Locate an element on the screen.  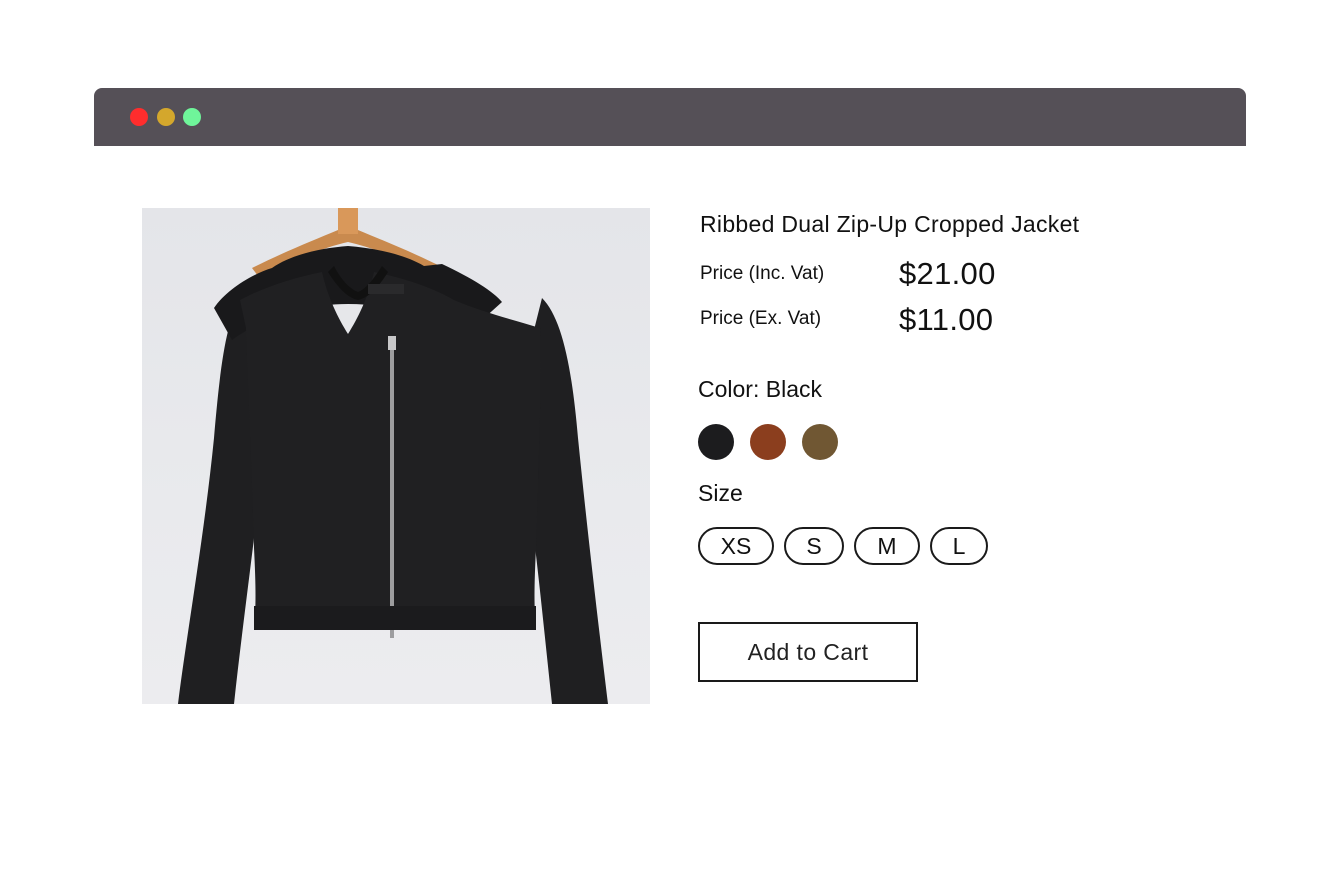
window-close-button is located at coordinates (139, 117).